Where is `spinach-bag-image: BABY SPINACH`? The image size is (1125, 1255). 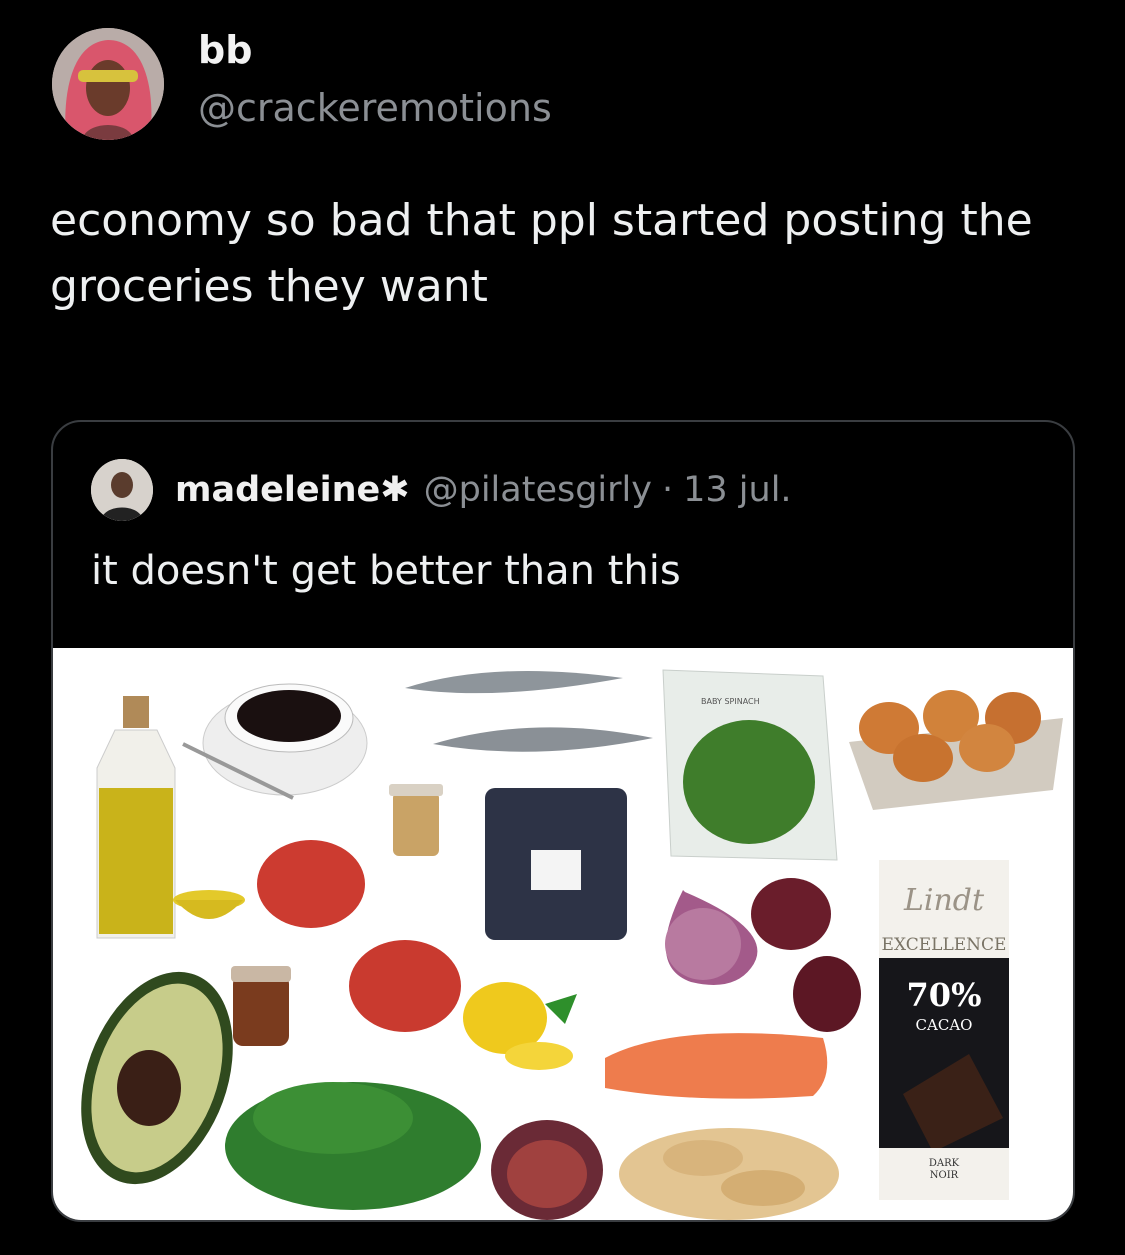
spinach-bag-image: BABY SPINACH is located at coordinates (750, 765).